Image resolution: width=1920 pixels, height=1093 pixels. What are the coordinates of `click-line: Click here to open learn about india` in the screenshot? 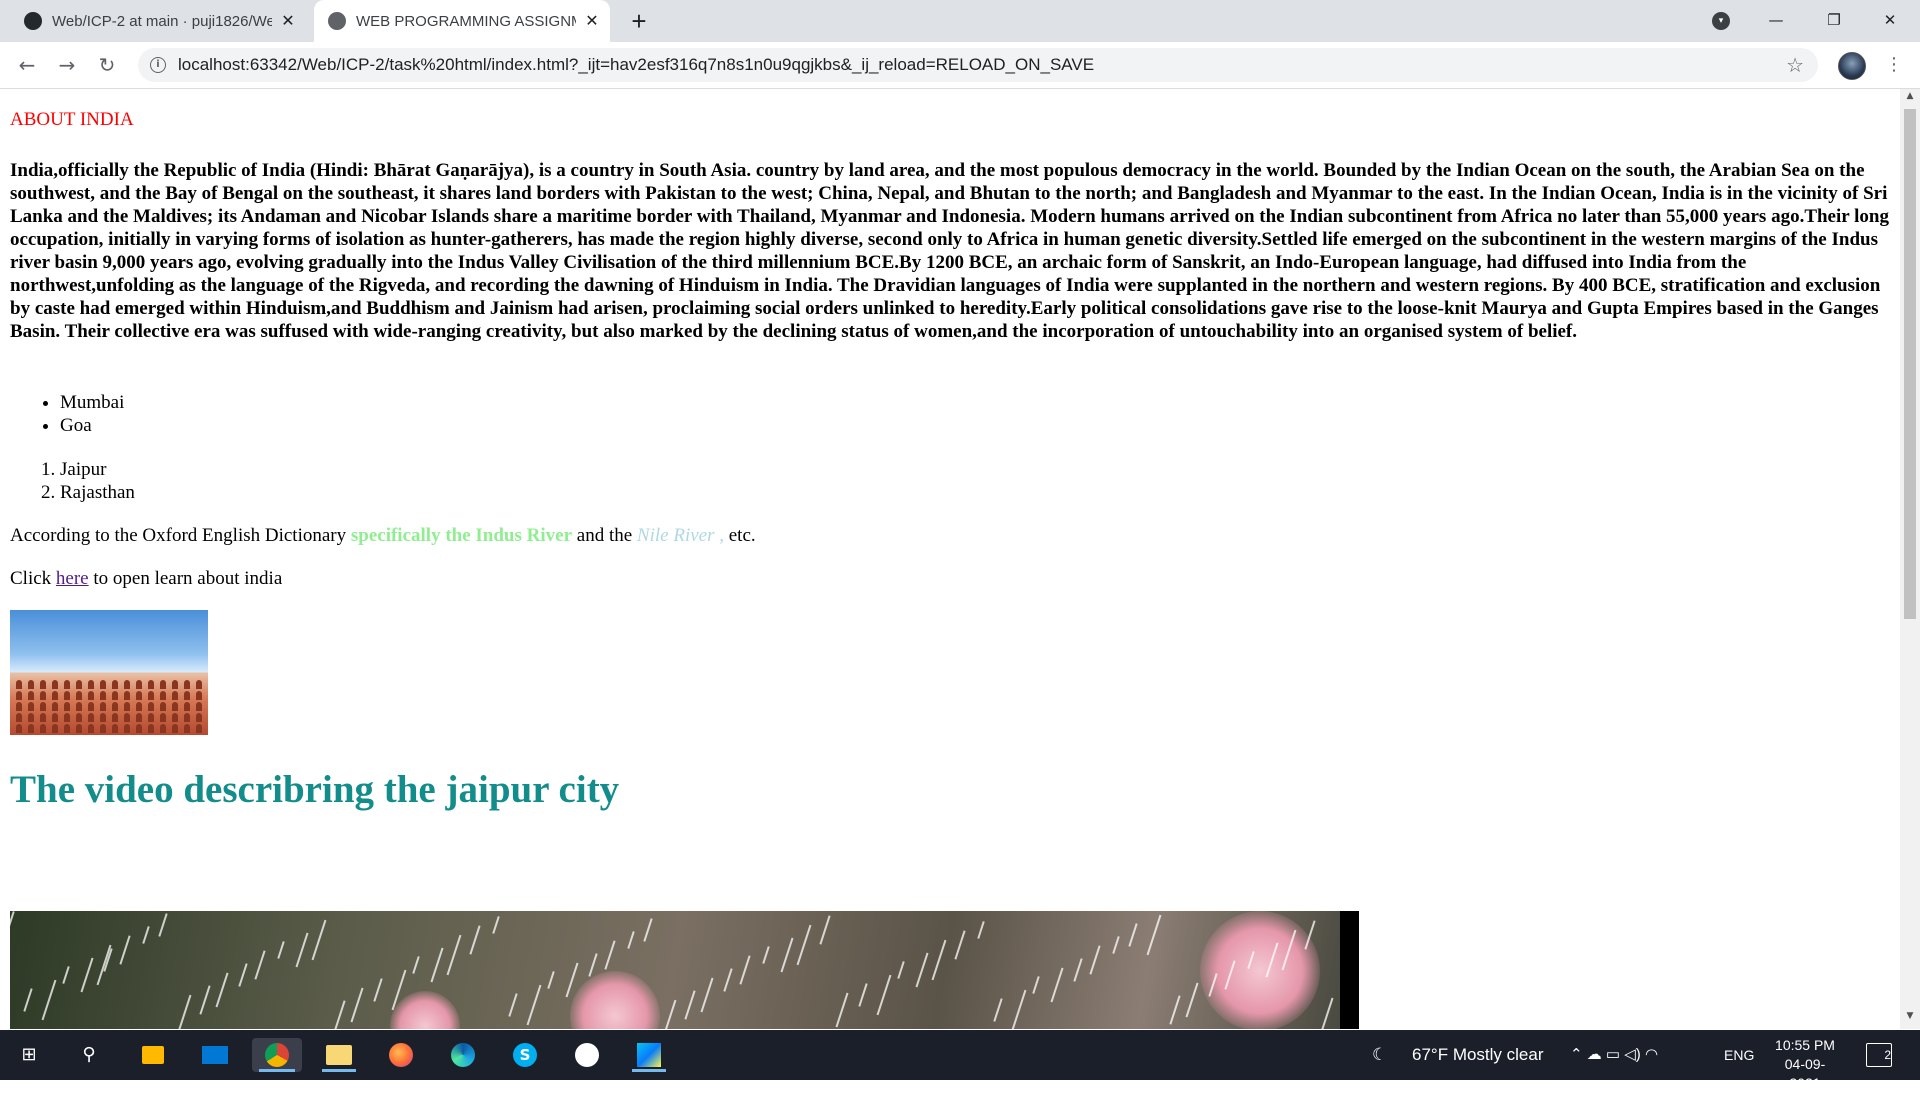 It's located at (146, 579).